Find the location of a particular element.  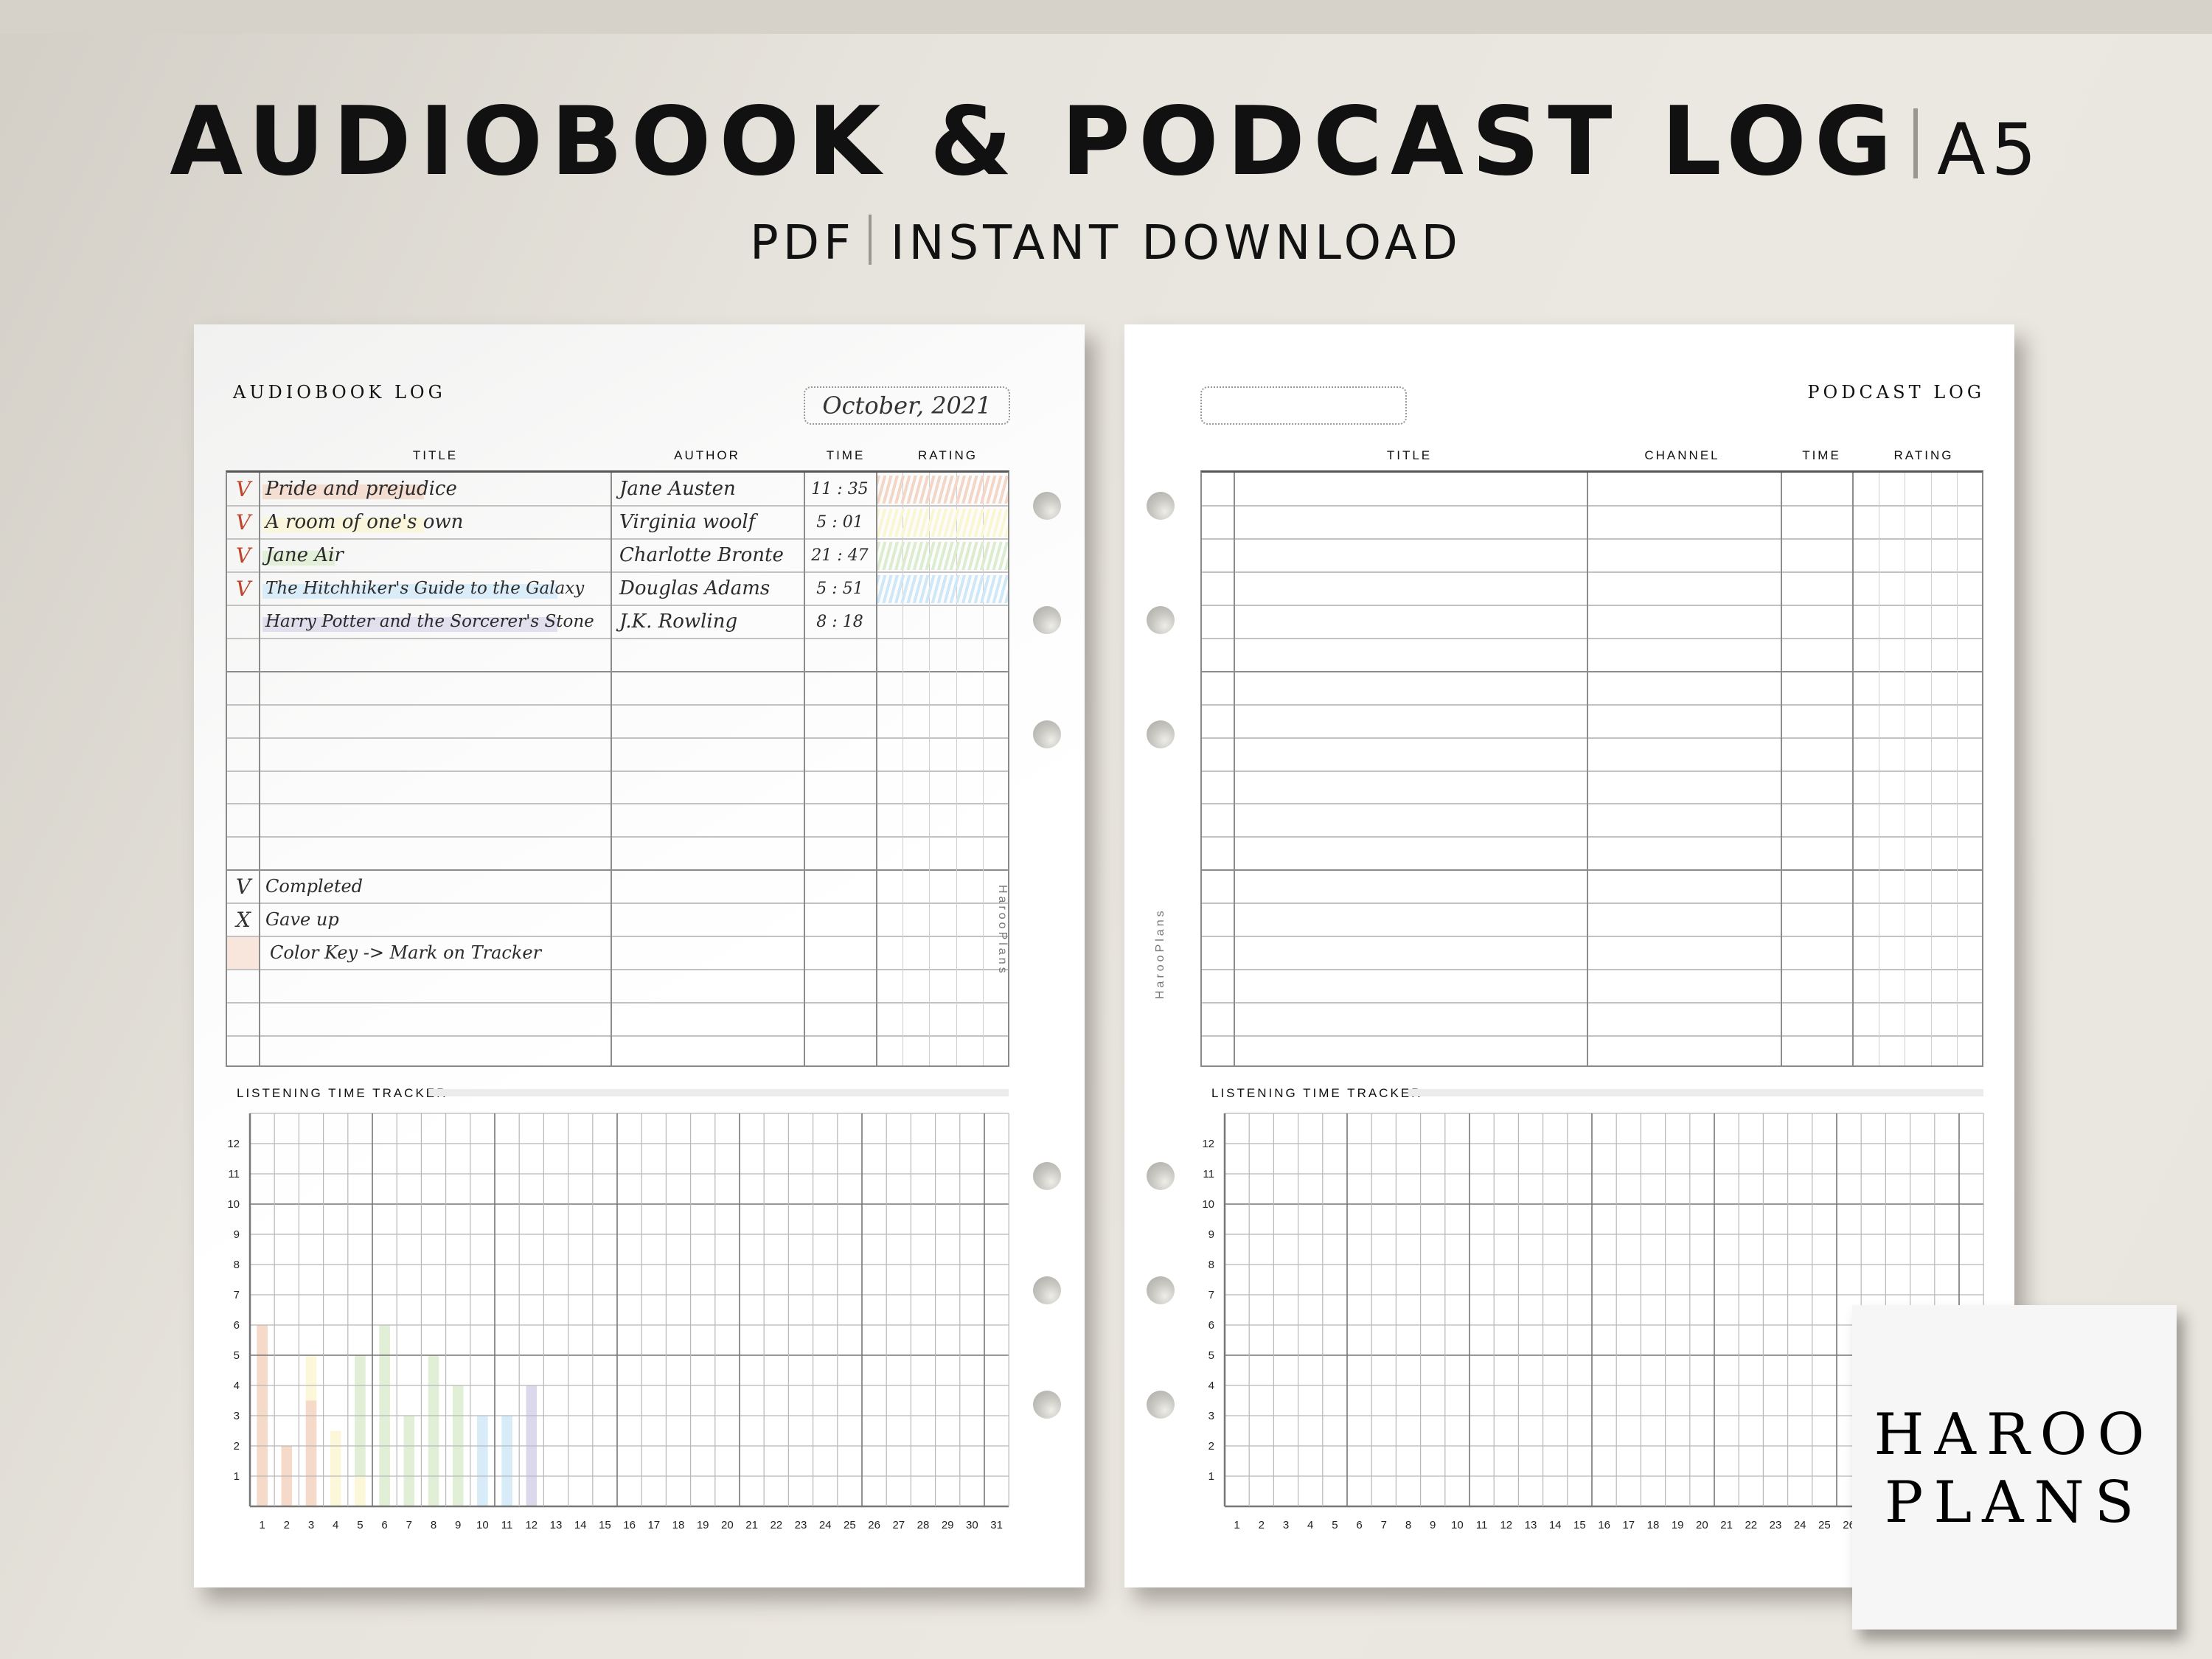

y-tick-label: 6 is located at coordinates (1211, 1325).